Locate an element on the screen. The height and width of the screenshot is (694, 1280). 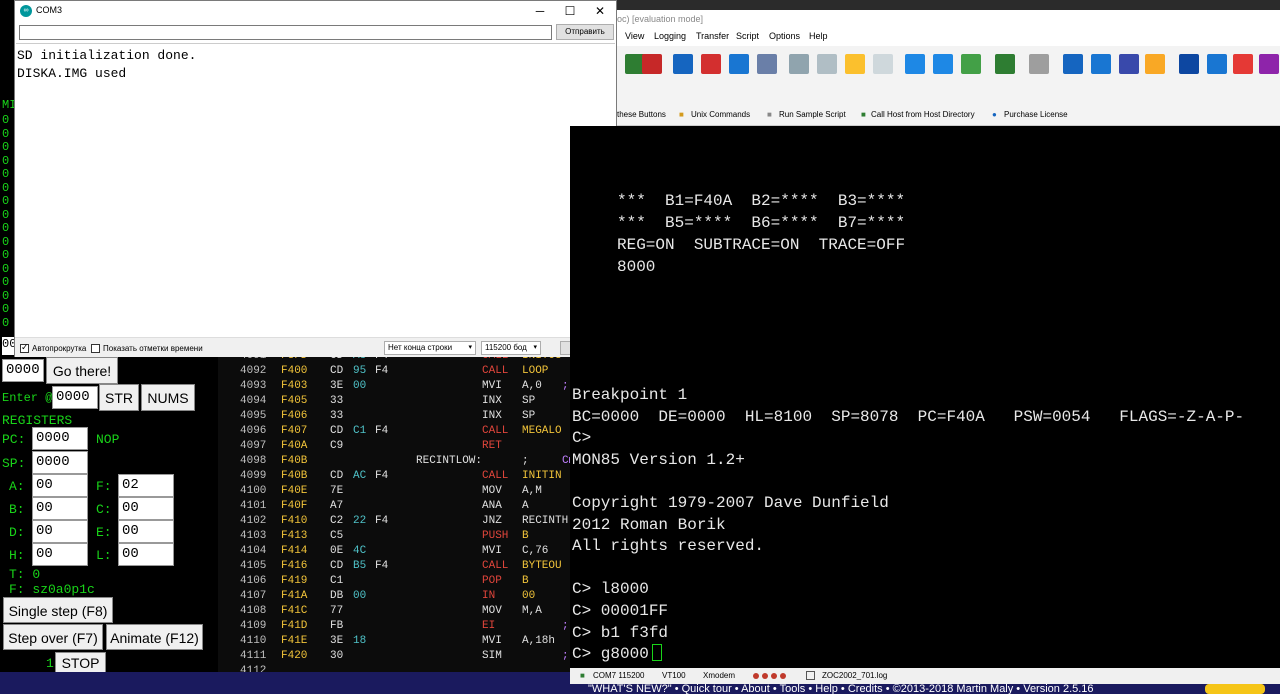
disasm-row: 4098 F40B RECINTLOW:; Сюда is located at coordinates (394, 461).